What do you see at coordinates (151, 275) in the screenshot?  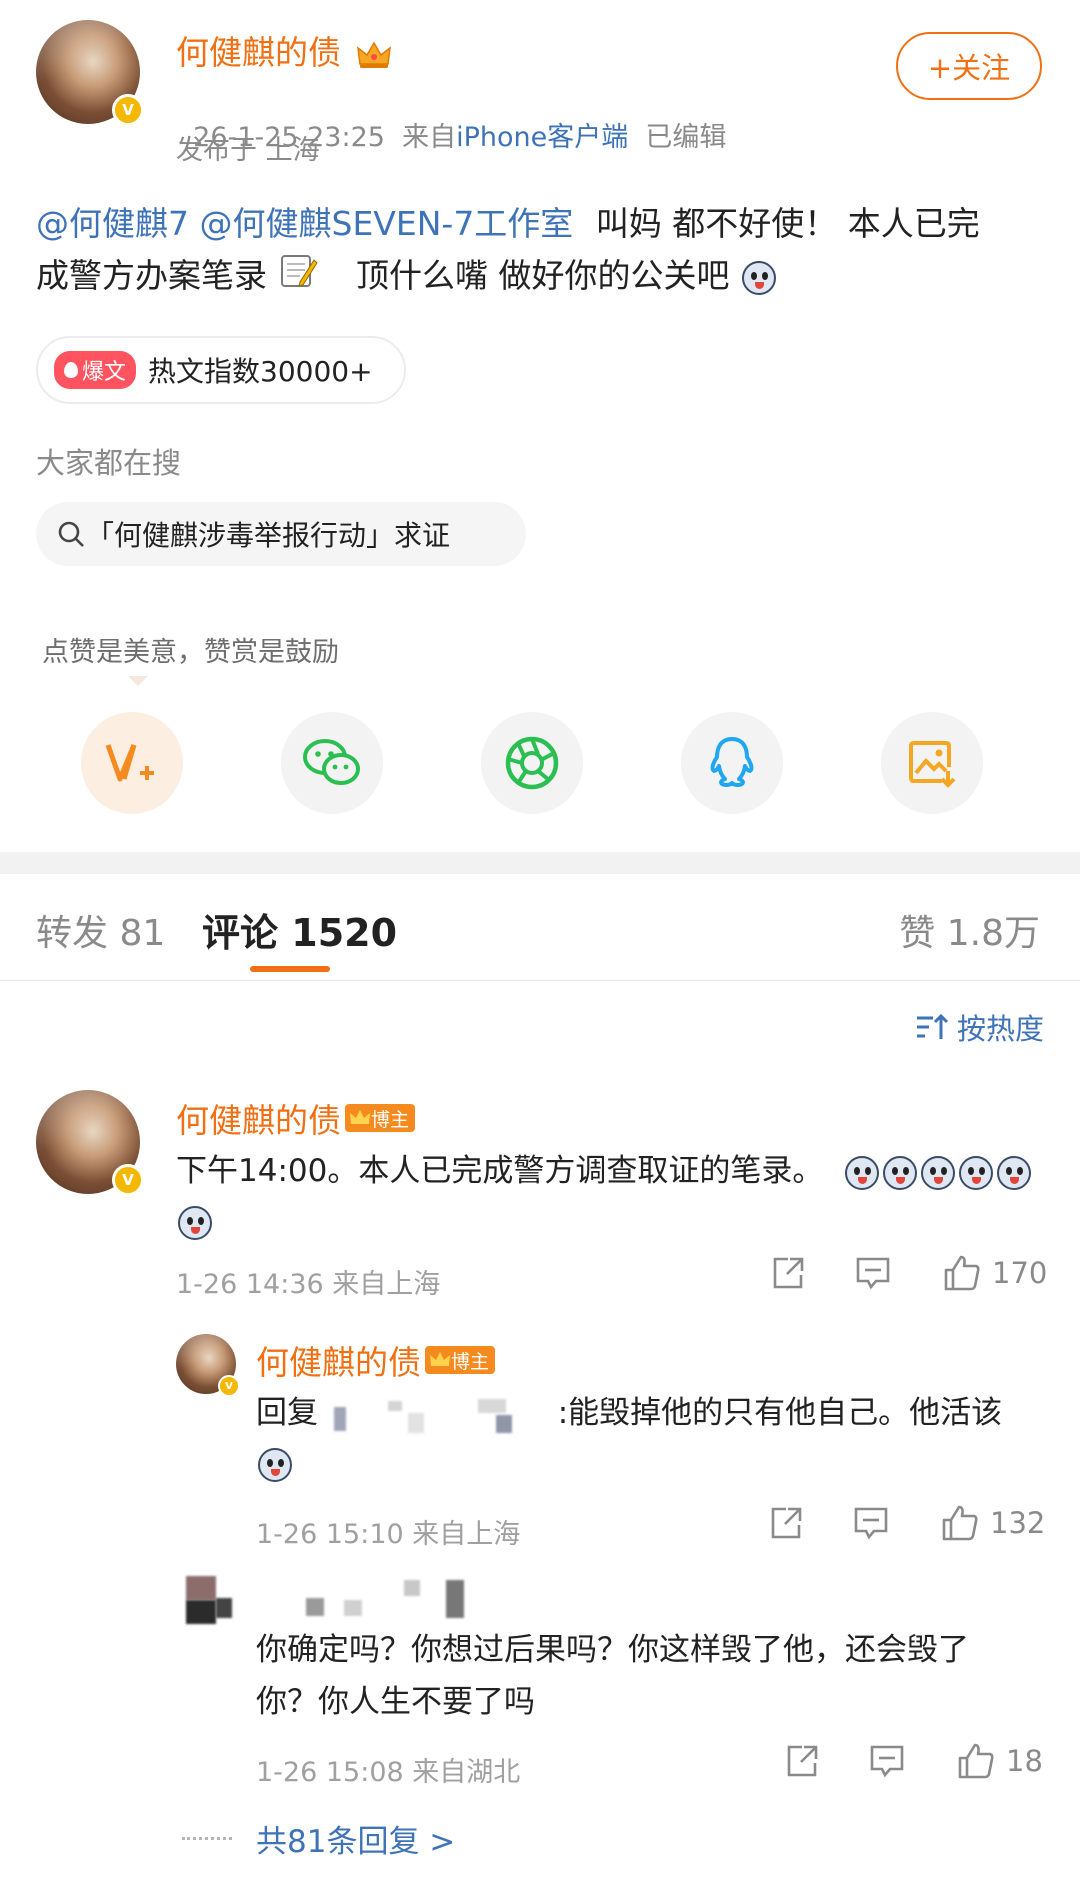 I see `post-text-segment: 成警方办案笔录` at bounding box center [151, 275].